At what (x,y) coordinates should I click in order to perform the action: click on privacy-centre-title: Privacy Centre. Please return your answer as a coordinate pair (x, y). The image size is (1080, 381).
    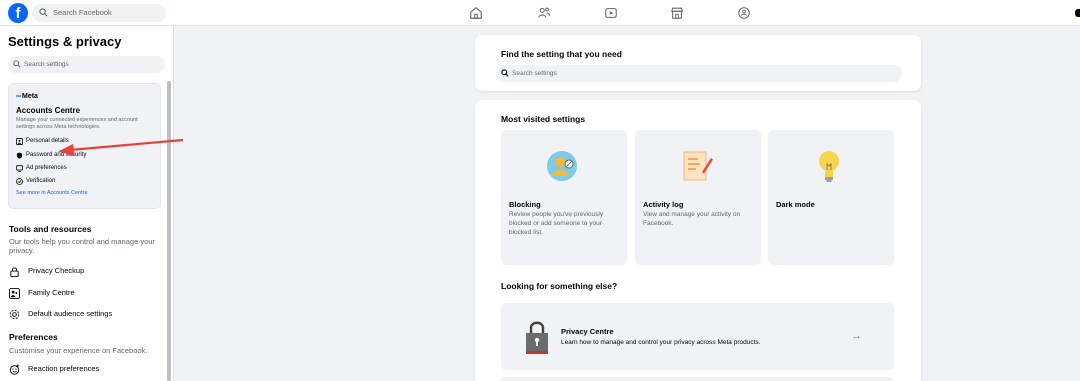
    Looking at the image, I should click on (587, 331).